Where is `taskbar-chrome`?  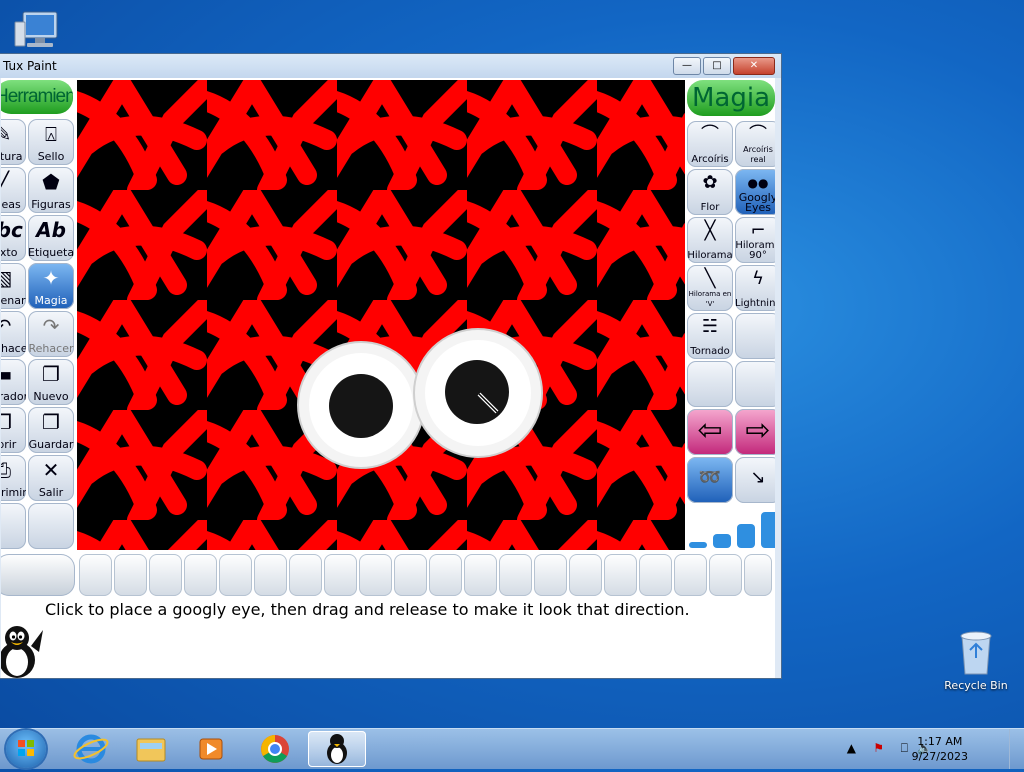 taskbar-chrome is located at coordinates (275, 749).